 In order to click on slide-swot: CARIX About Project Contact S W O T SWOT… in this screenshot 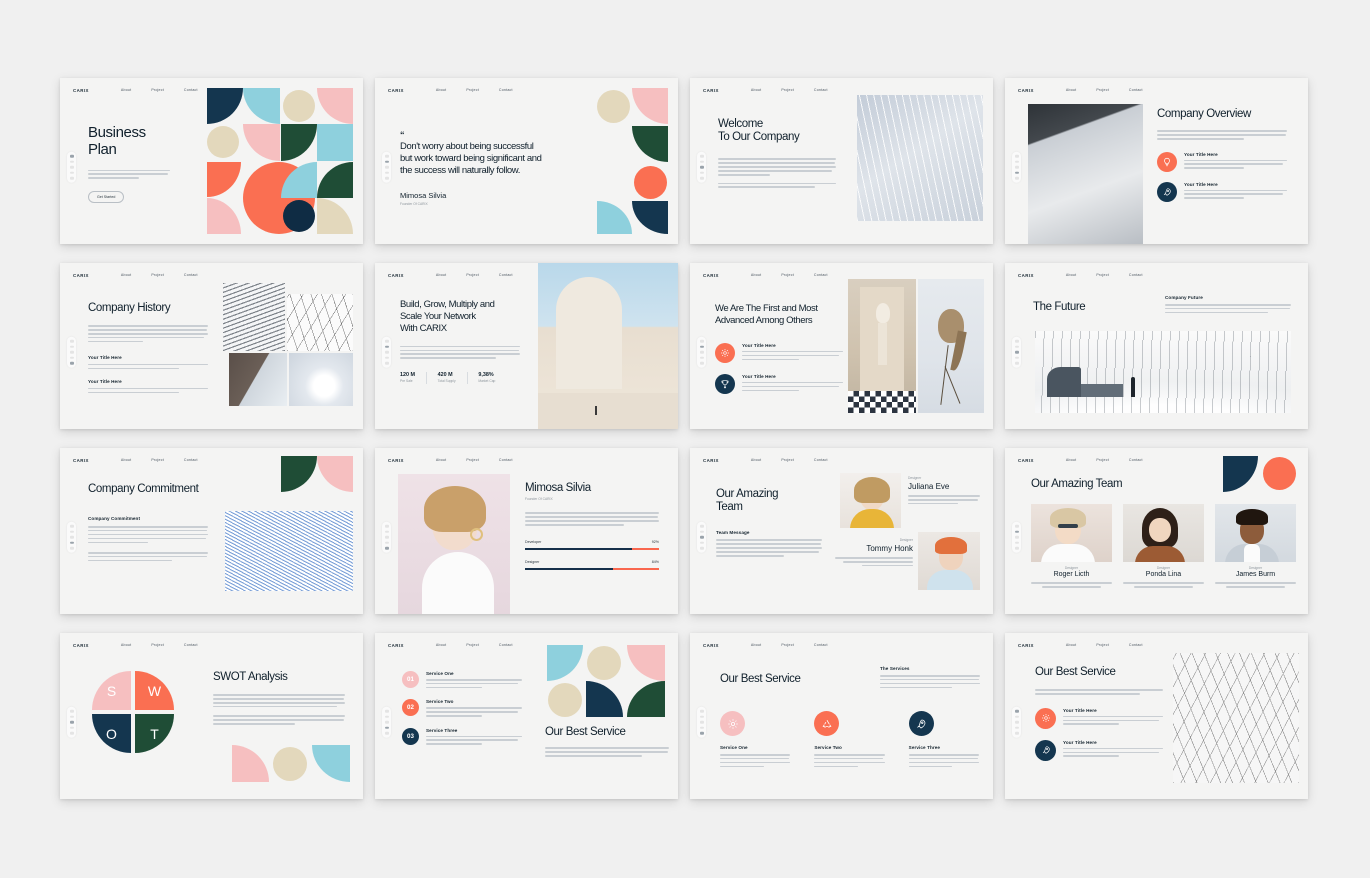, I will do `click(211, 716)`.